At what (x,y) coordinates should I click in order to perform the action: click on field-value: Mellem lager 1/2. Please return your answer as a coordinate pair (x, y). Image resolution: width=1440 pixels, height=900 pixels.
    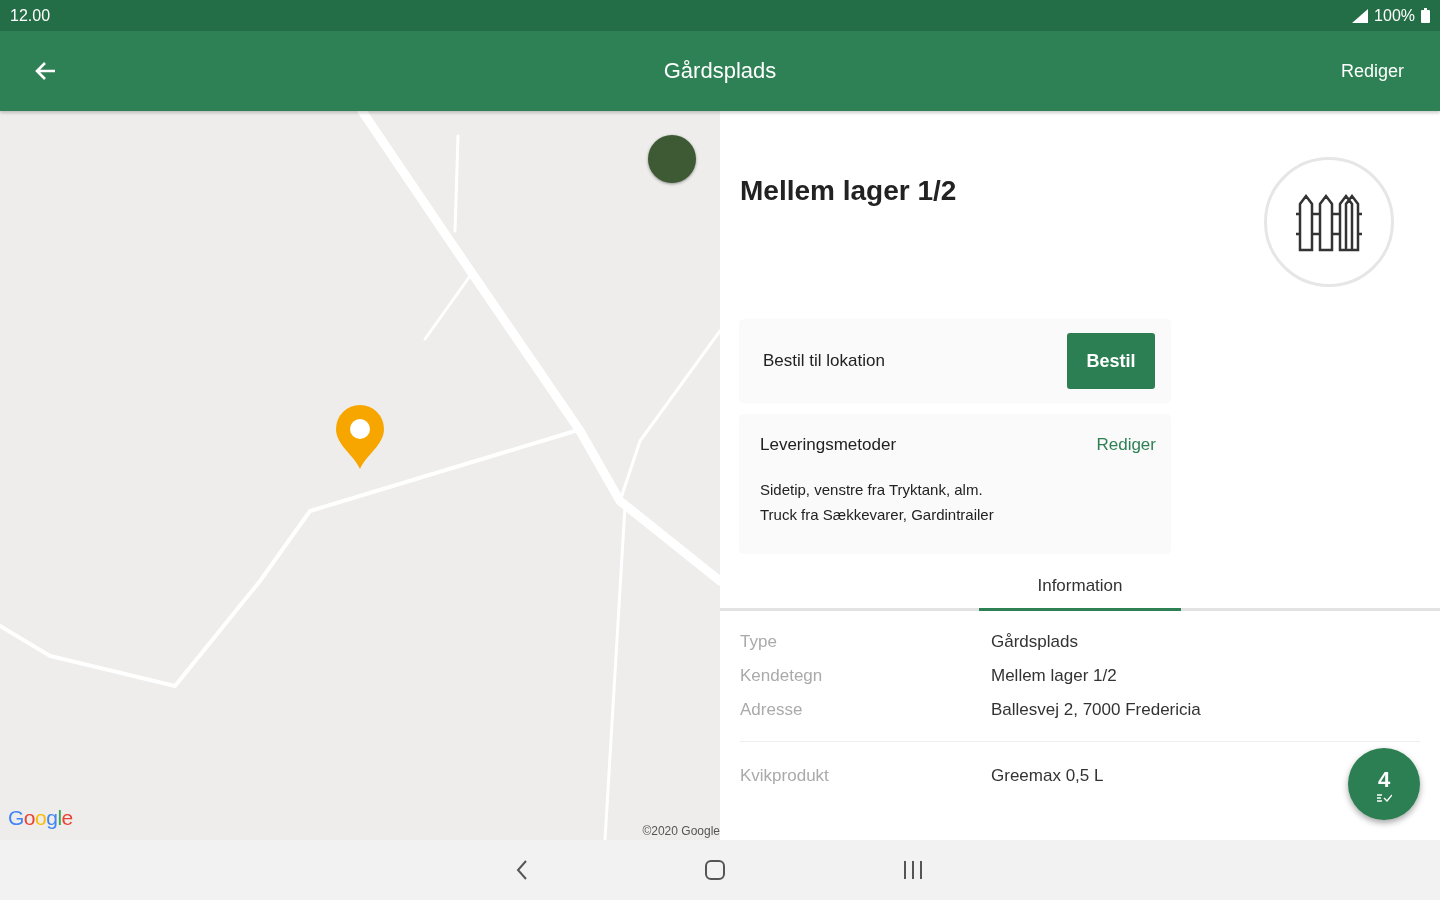
    Looking at the image, I should click on (1054, 676).